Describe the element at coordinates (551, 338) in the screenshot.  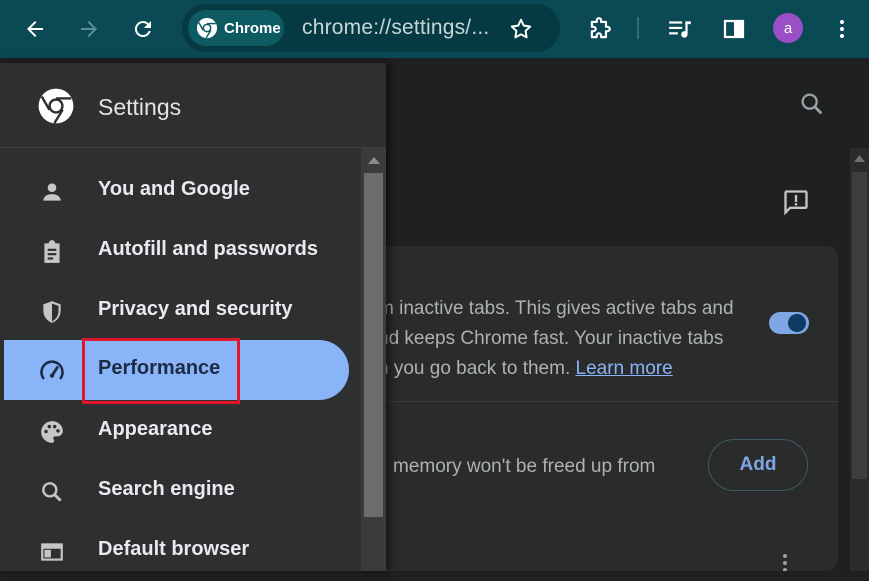
I see `memory-saver-desc-line2: nd keeps Chrome fast. Your inactive tabs` at that location.